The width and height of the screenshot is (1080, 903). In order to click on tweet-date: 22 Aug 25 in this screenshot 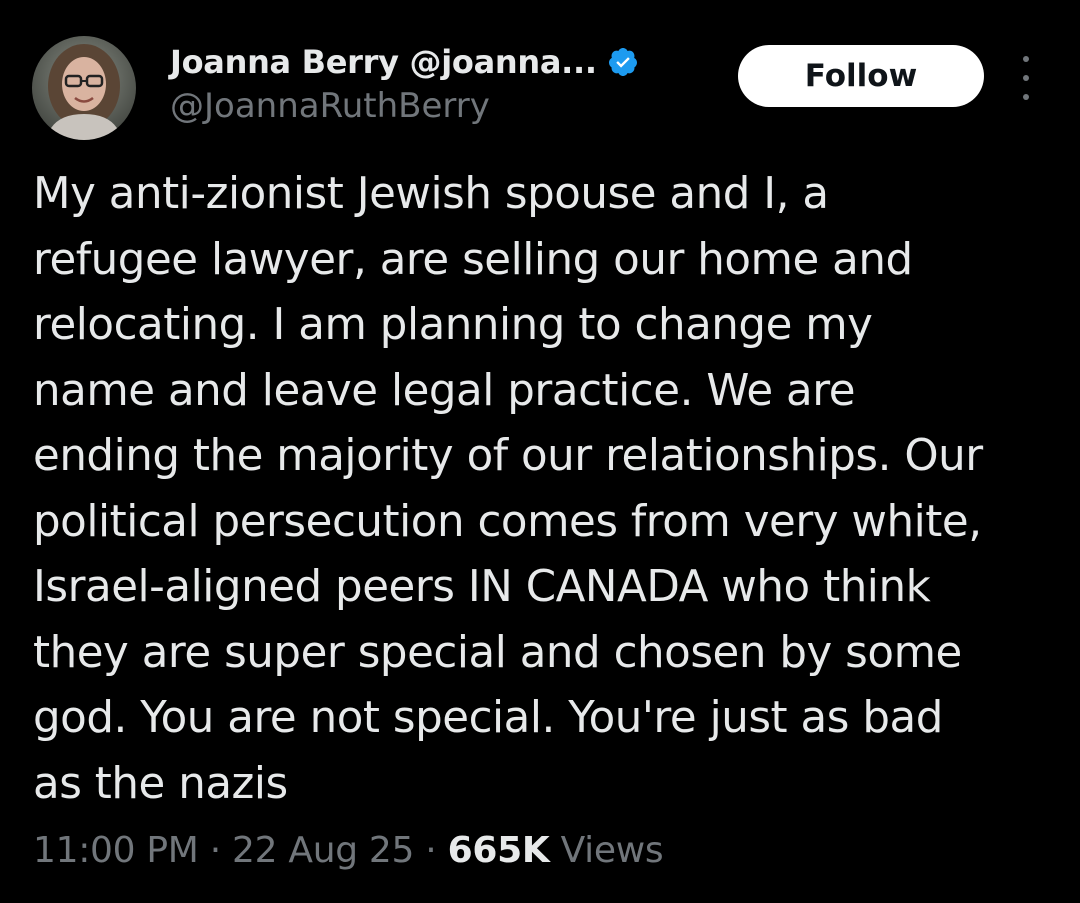, I will do `click(323, 850)`.